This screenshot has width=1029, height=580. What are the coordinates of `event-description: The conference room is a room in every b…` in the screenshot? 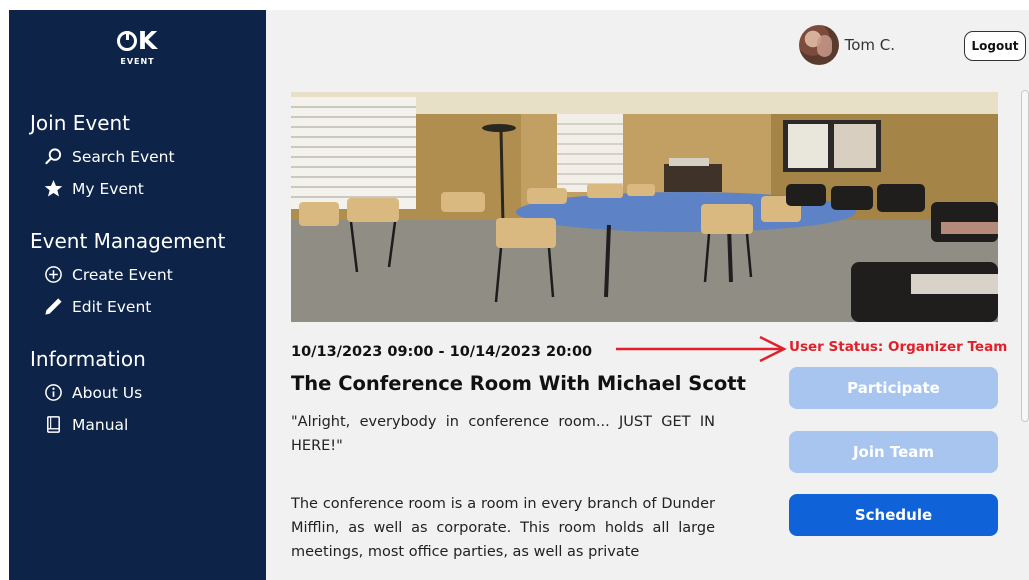 It's located at (503, 528).